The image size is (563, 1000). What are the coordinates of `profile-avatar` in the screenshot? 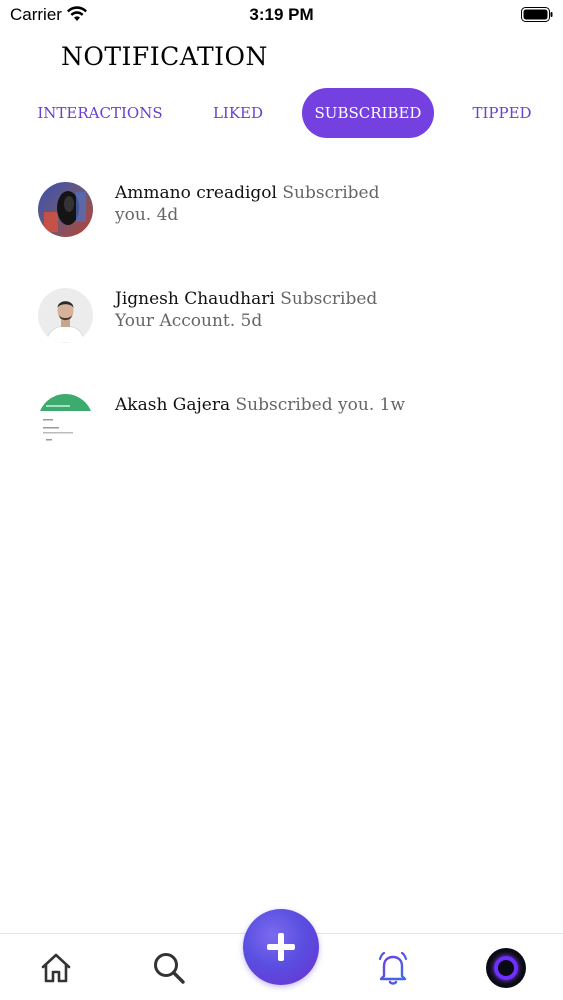 It's located at (506, 968).